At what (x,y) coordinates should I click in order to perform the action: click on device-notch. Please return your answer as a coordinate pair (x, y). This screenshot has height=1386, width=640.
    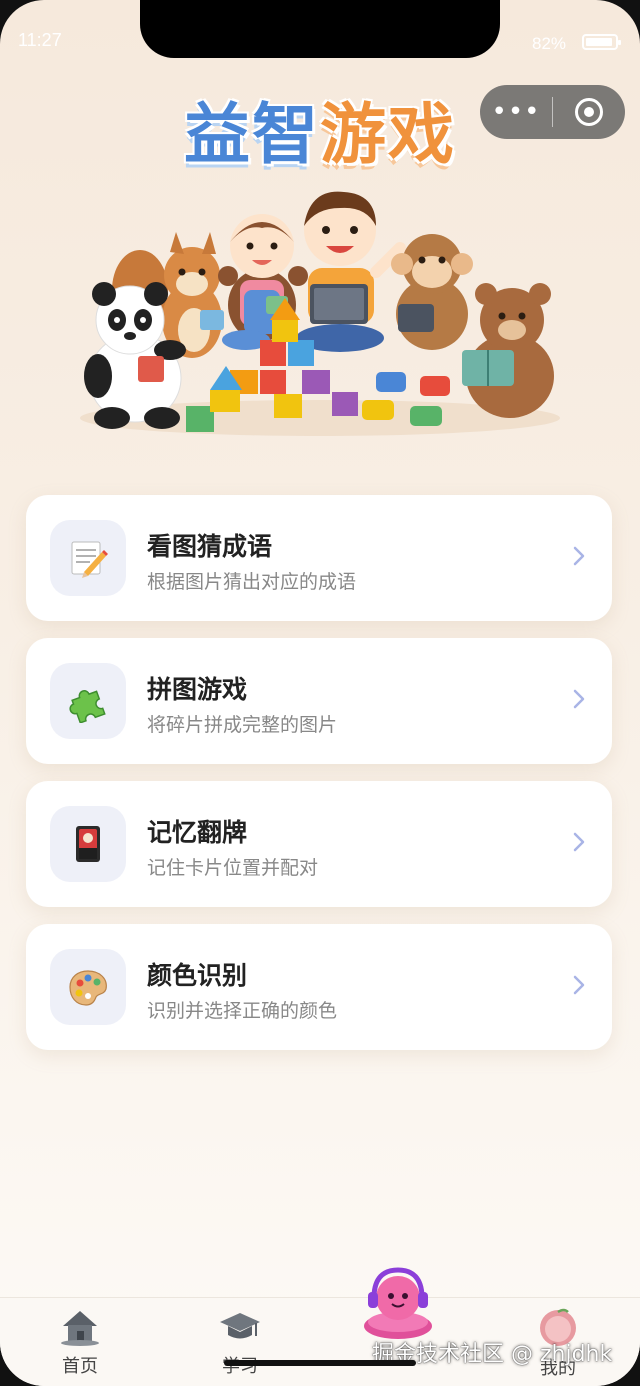
    Looking at the image, I should click on (320, 29).